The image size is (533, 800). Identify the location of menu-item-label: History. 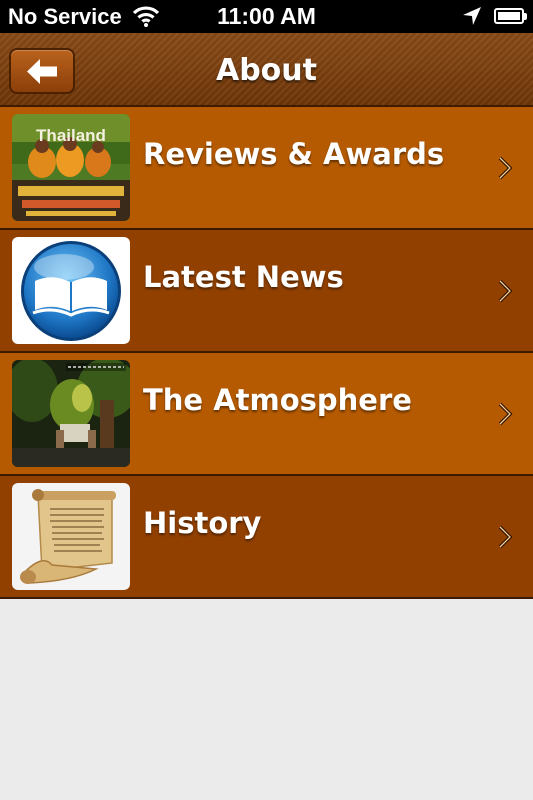
(202, 523).